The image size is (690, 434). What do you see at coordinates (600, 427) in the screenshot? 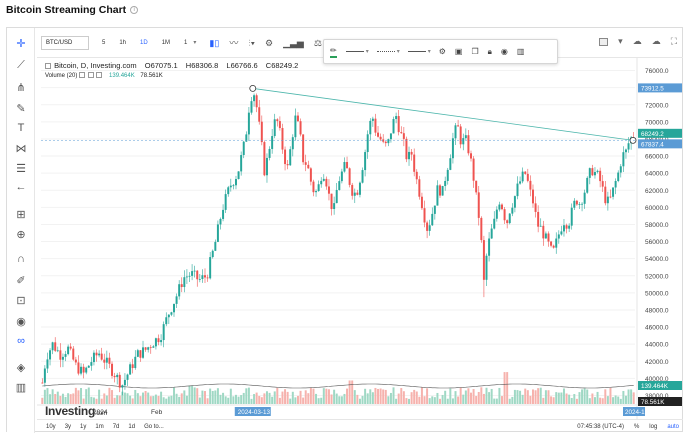
I see `clock-timezone: 07:45:38 (UTC-4)` at bounding box center [600, 427].